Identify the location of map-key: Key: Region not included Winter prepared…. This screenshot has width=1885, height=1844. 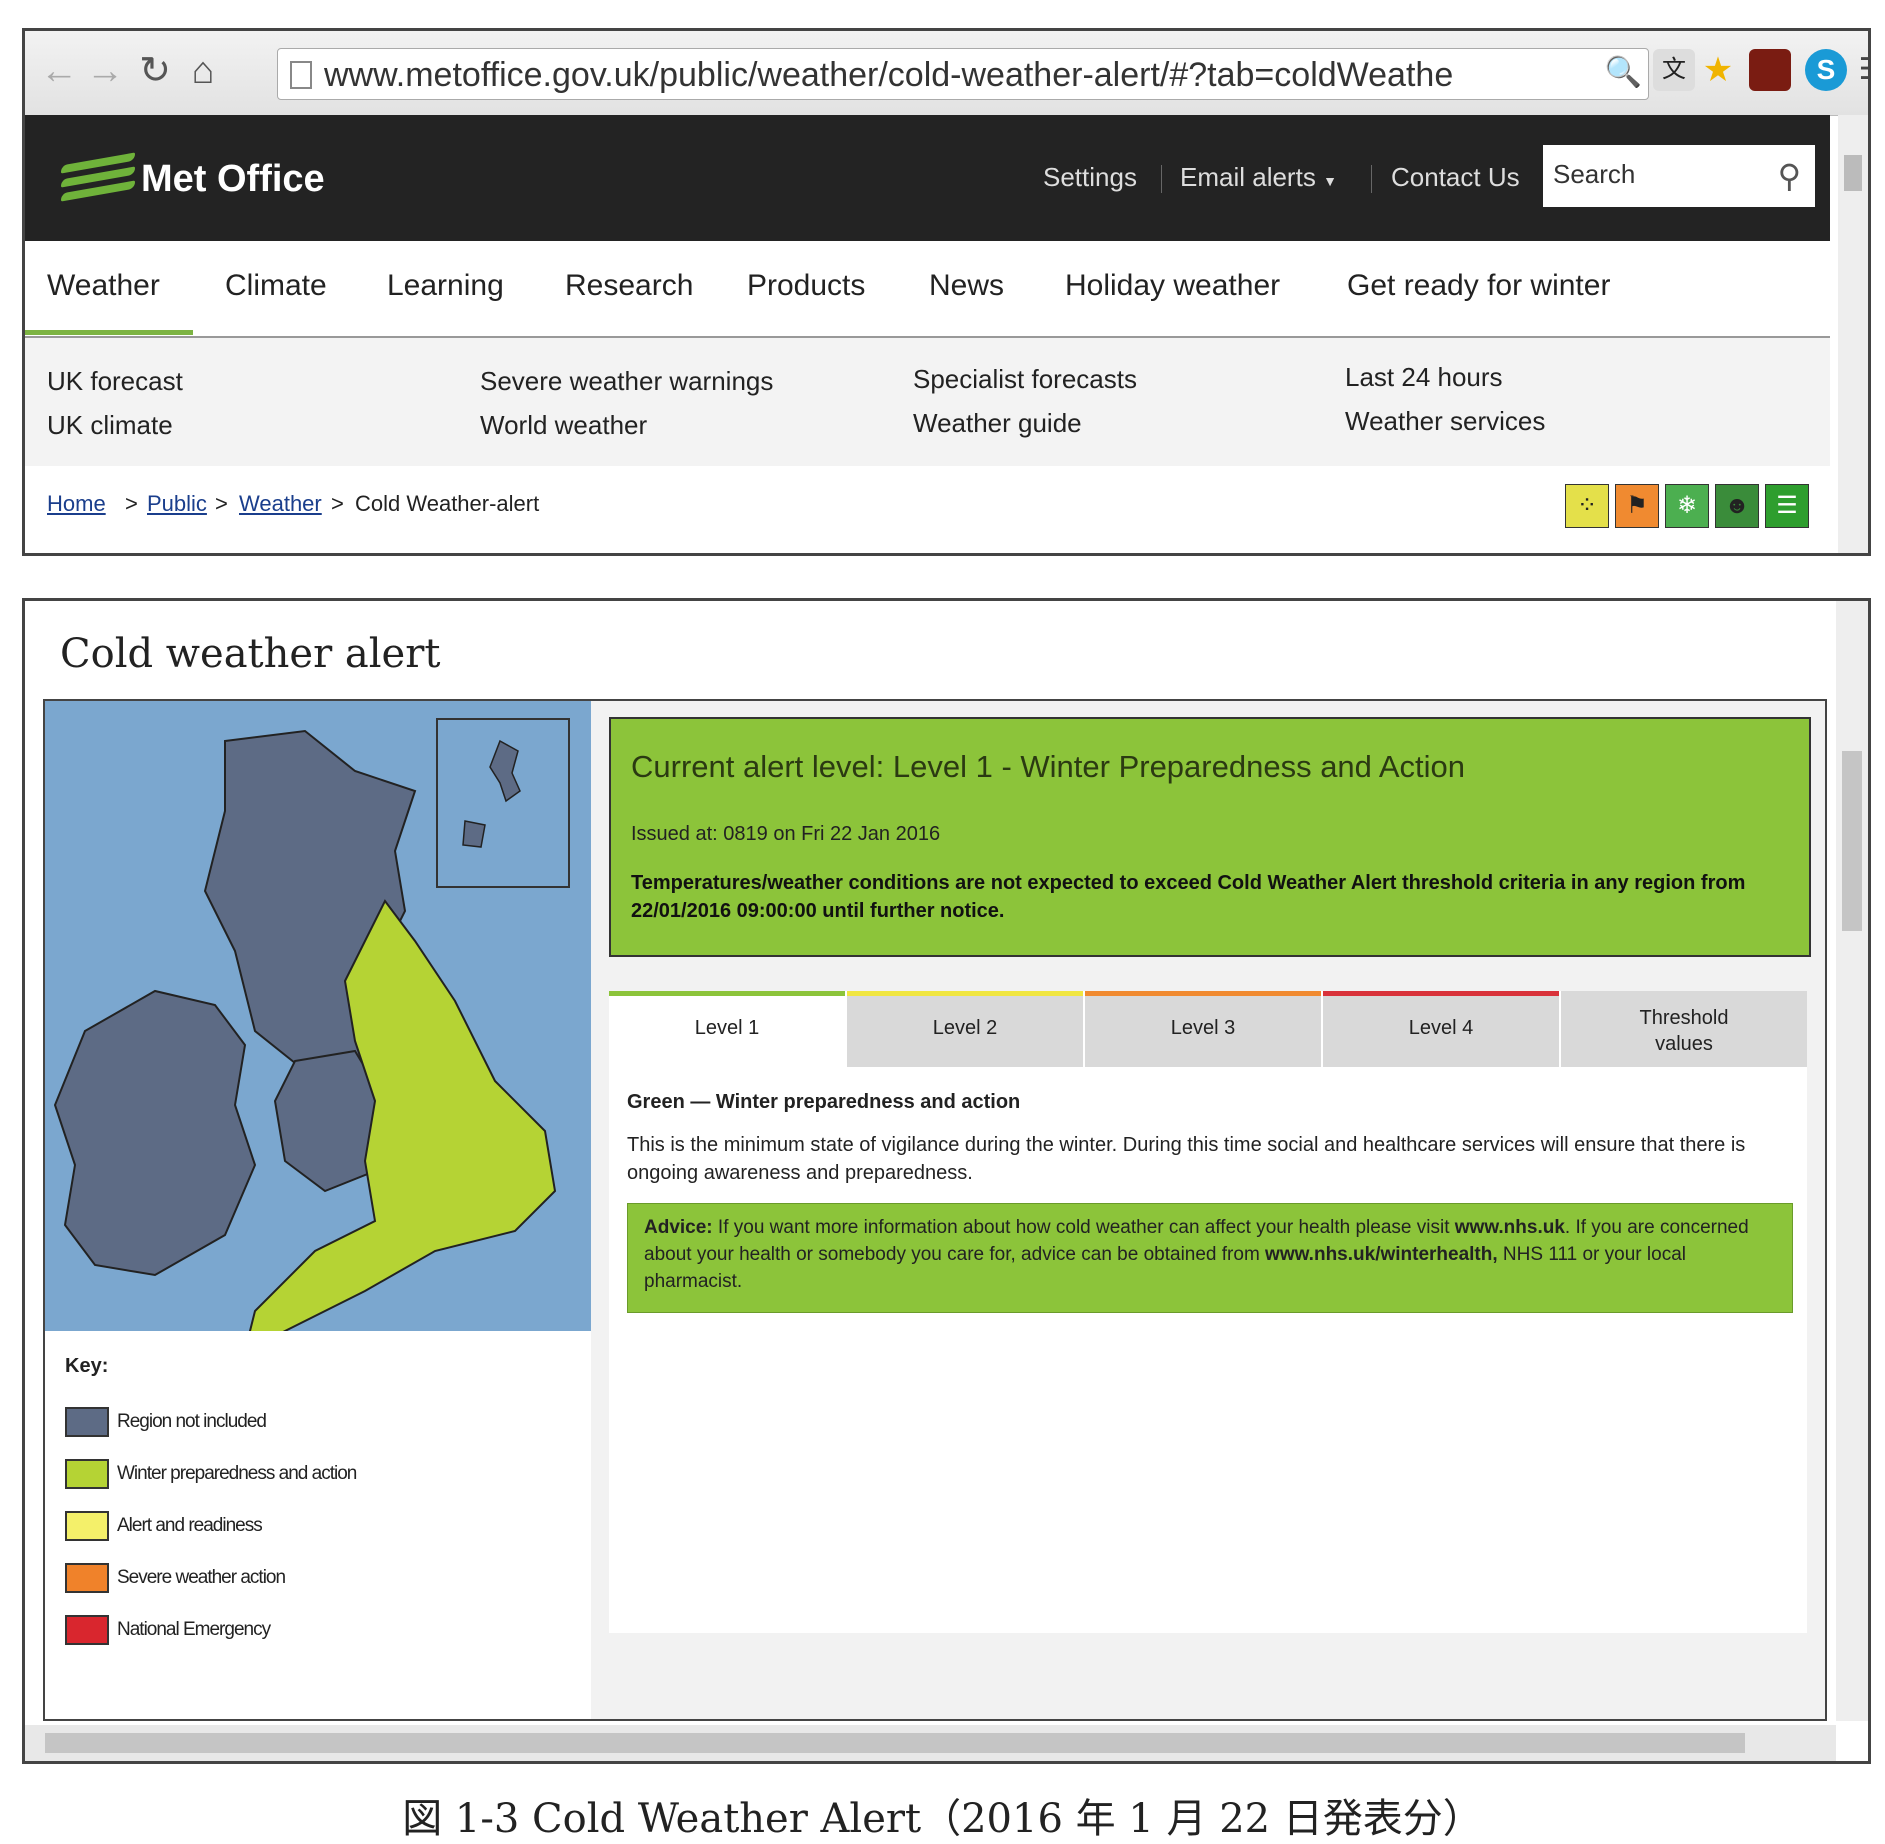
(318, 1525).